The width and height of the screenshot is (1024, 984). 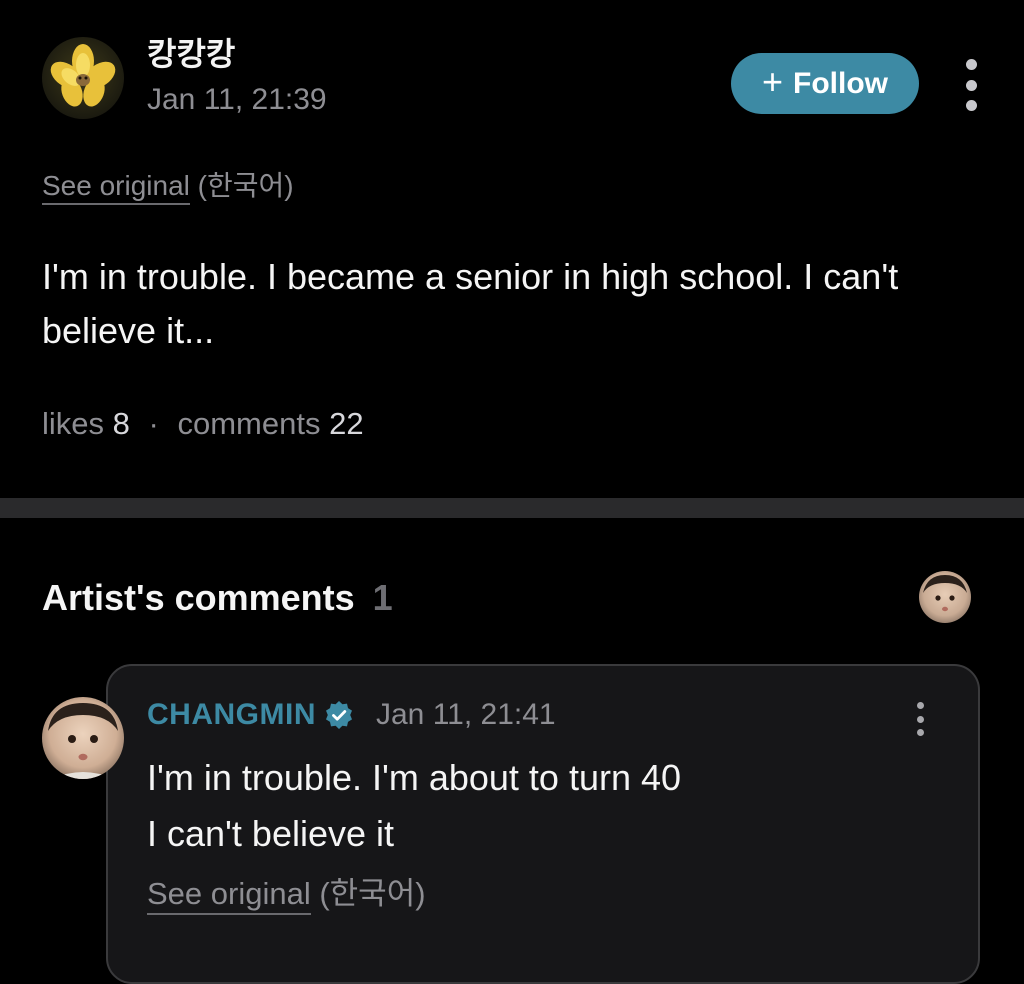 I want to click on see-original-link: See original, so click(x=116, y=187).